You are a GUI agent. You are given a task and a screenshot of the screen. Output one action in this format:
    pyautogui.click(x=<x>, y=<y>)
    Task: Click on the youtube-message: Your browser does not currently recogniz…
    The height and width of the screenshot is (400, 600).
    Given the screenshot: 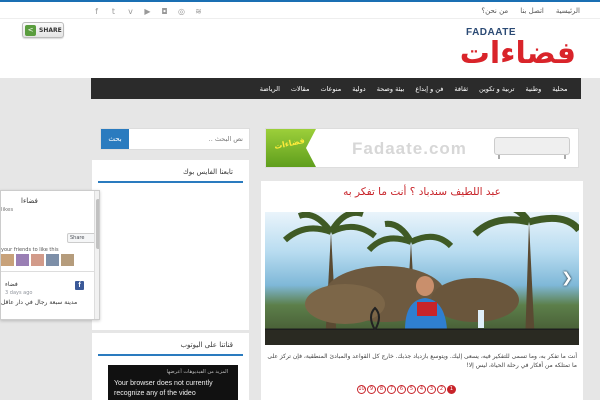 What is the action you would take?
    pyautogui.click(x=163, y=388)
    